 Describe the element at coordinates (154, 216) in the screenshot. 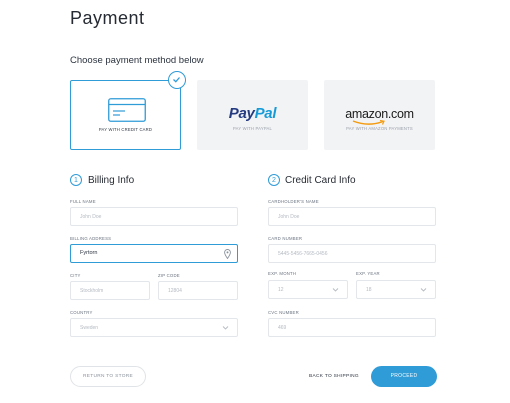

I see `full-name-field: John Doe` at that location.